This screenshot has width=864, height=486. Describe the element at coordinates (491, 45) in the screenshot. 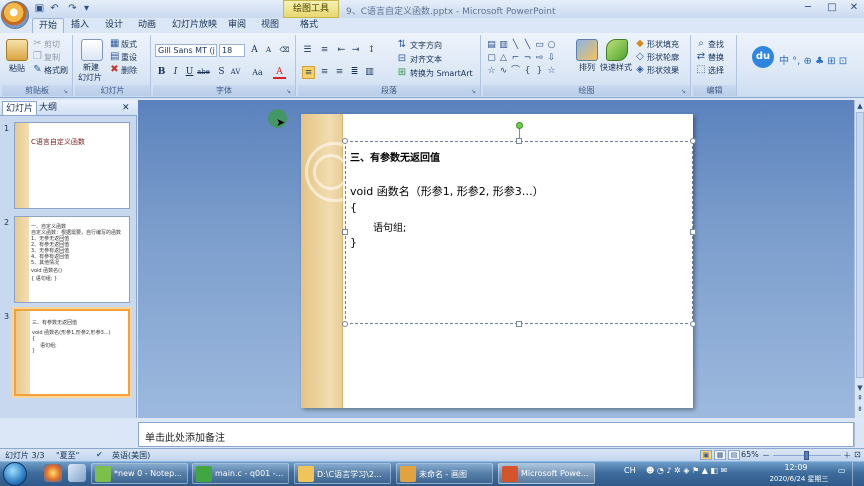

I see `shape-textbox-icon: ▤` at that location.